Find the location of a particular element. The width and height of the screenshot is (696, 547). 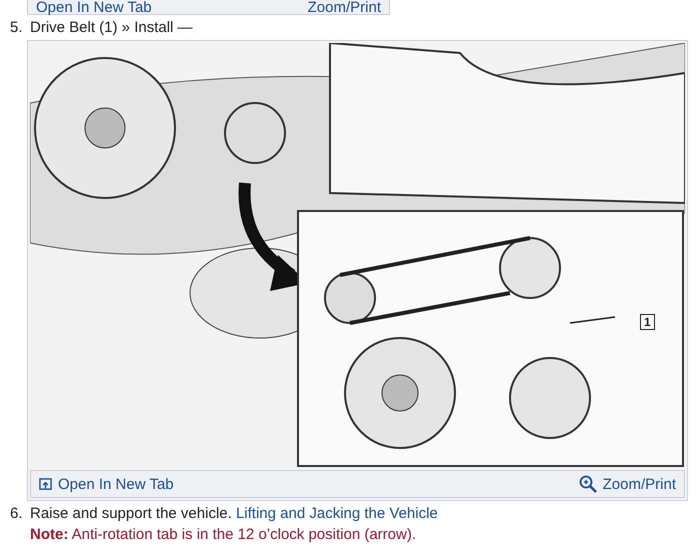

step-number: 5. is located at coordinates (17, 28).